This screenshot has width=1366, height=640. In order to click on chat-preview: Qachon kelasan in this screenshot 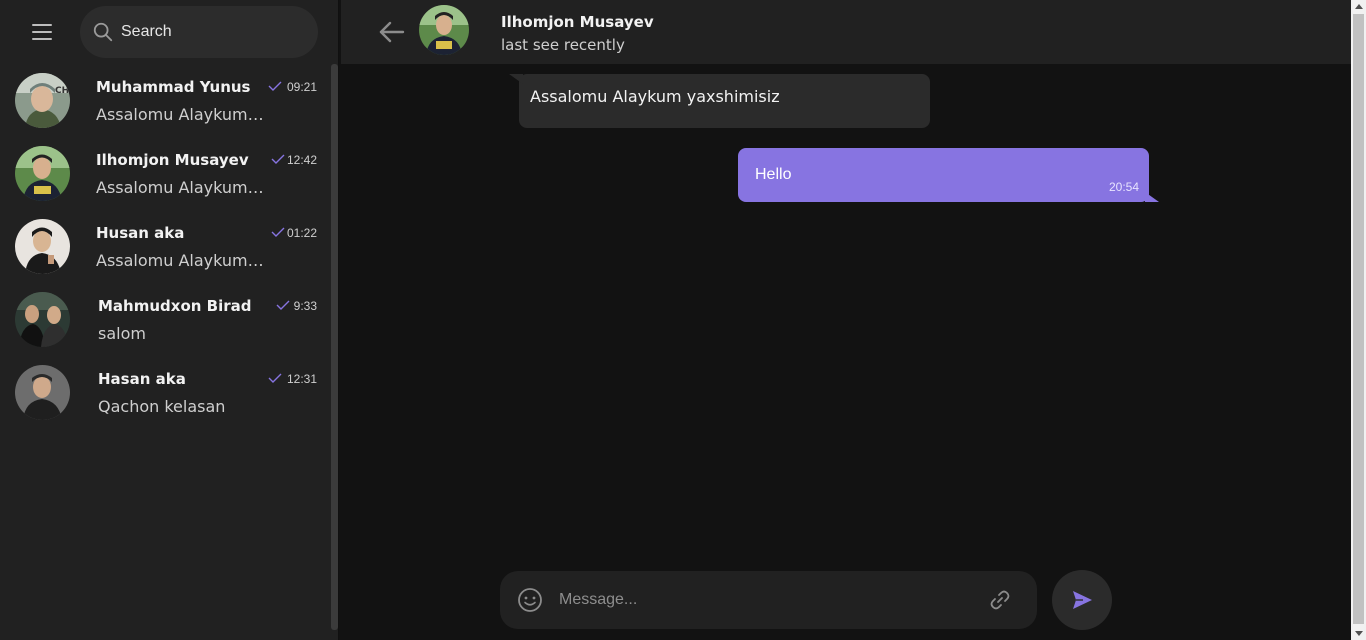, I will do `click(162, 406)`.